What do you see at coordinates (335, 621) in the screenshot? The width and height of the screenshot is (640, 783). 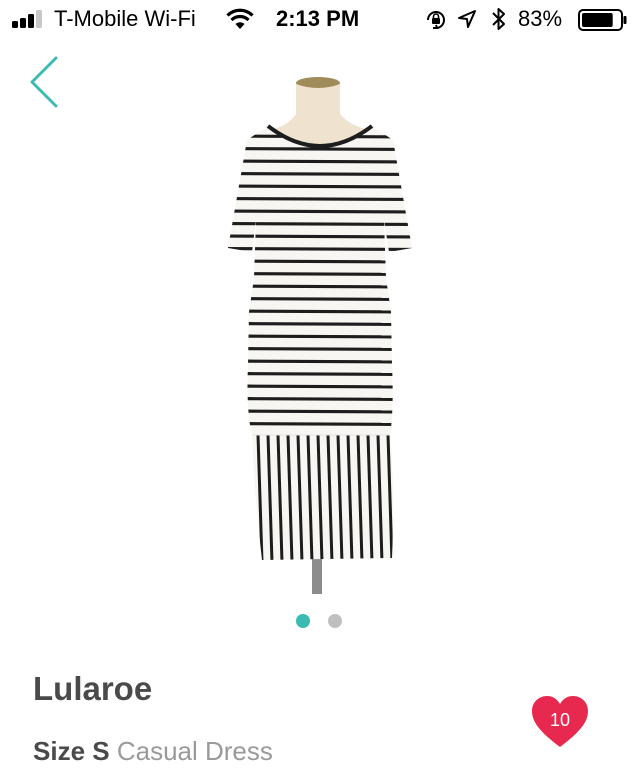 I see `pager-dot` at bounding box center [335, 621].